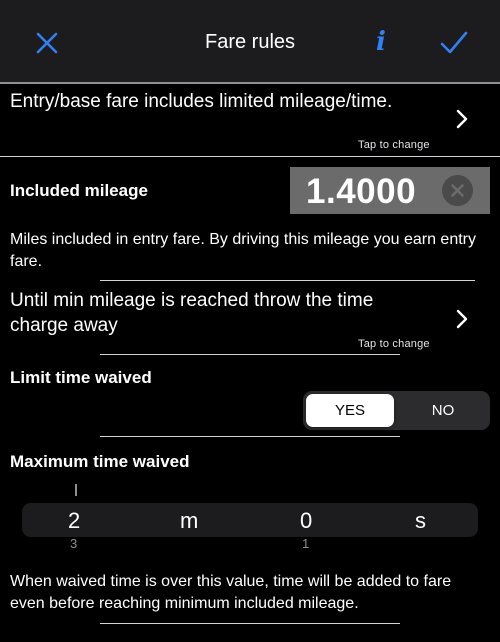 Image resolution: width=500 pixels, height=642 pixels. What do you see at coordinates (457, 190) in the screenshot?
I see `clear-icon` at bounding box center [457, 190].